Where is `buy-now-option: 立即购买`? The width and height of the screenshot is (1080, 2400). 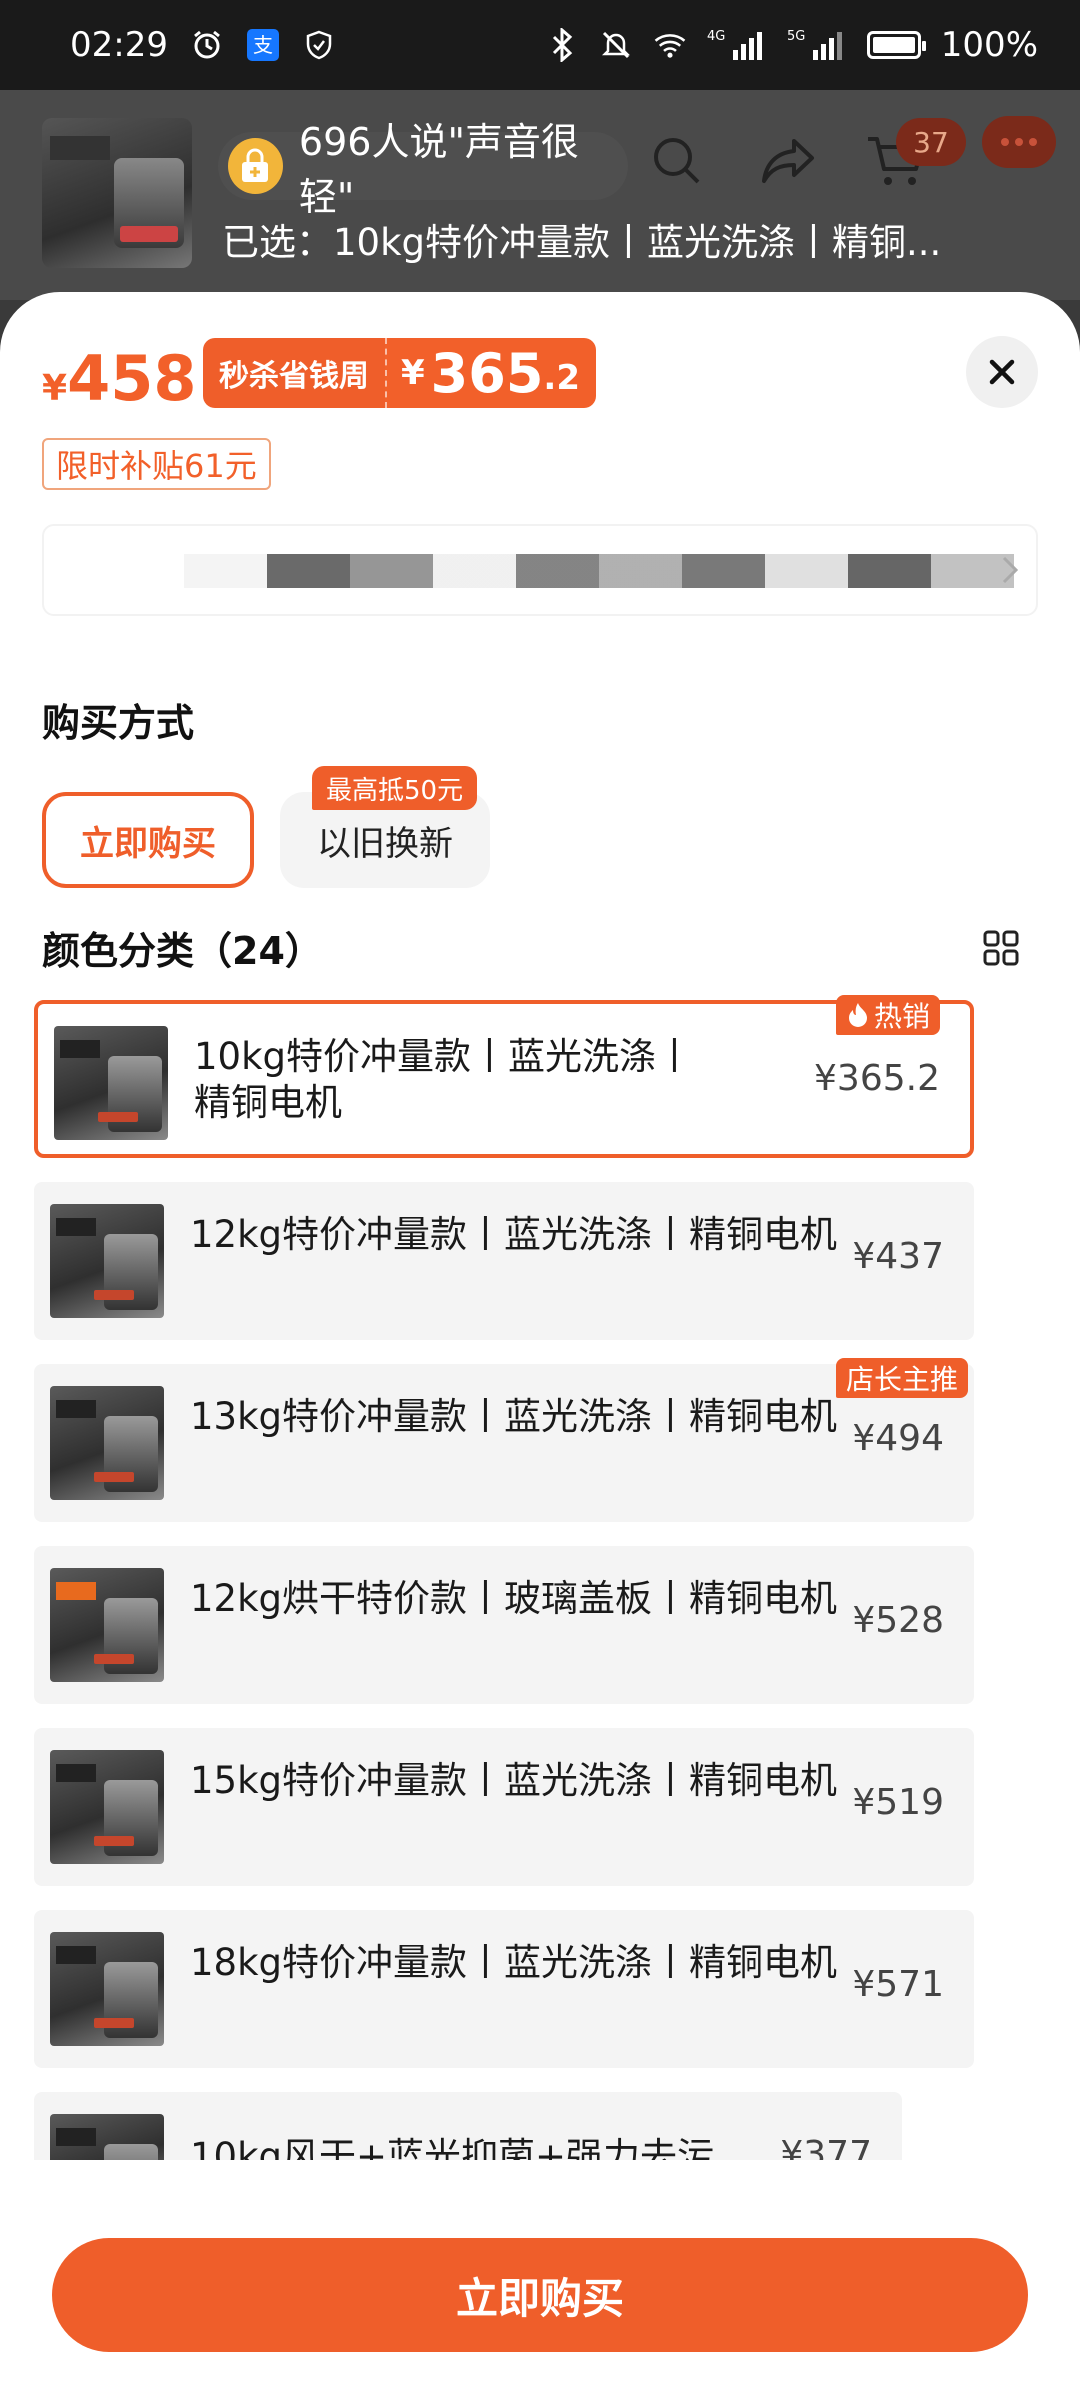
buy-now-option: 立即购买 is located at coordinates (148, 840).